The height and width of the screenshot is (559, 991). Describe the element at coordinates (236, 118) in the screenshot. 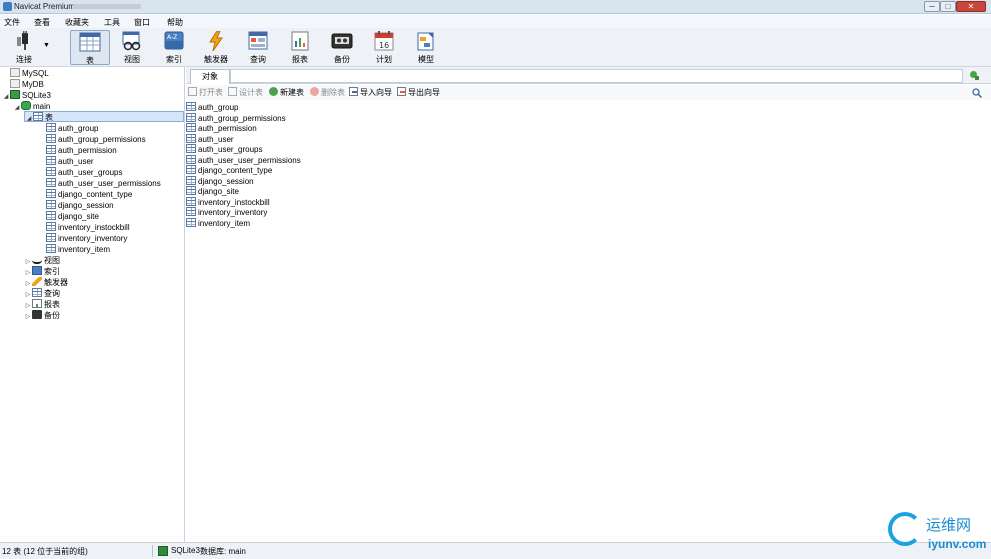

I see `list-item: auth_group_permissions` at that location.